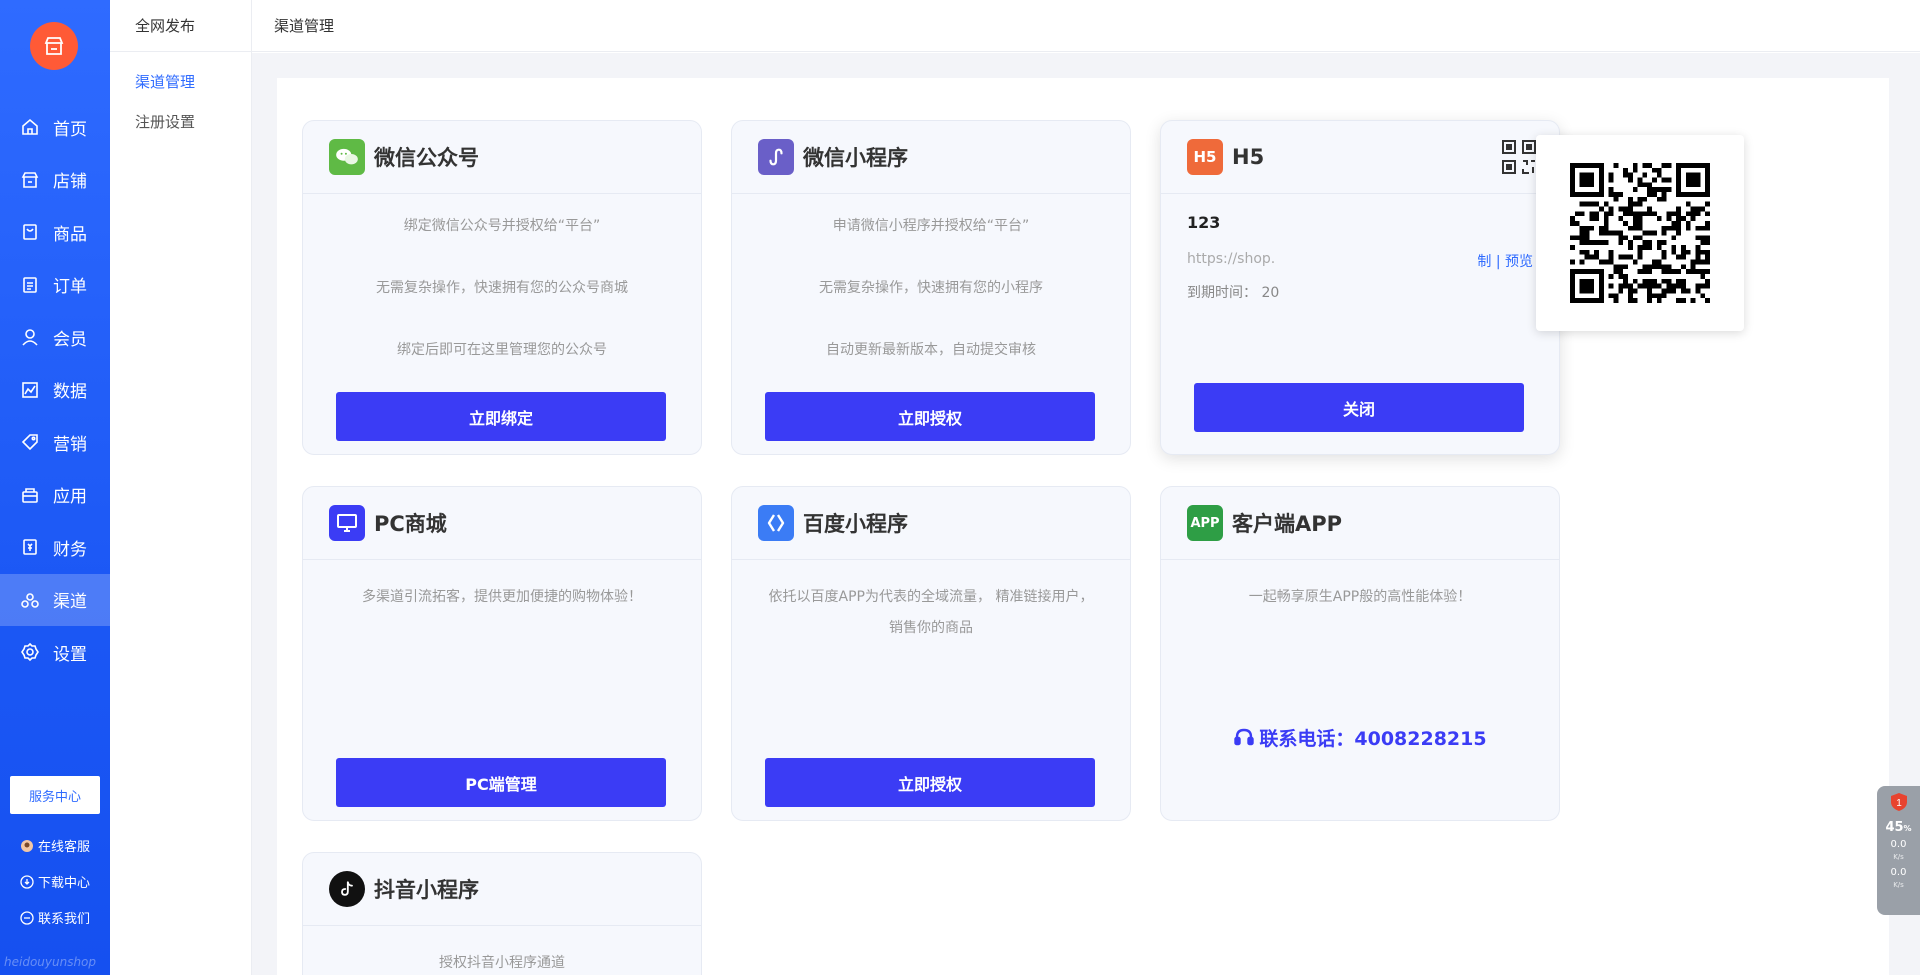 Image resolution: width=1920 pixels, height=975 pixels. What do you see at coordinates (426, 890) in the screenshot?
I see `card-title: 抖音小程序` at bounding box center [426, 890].